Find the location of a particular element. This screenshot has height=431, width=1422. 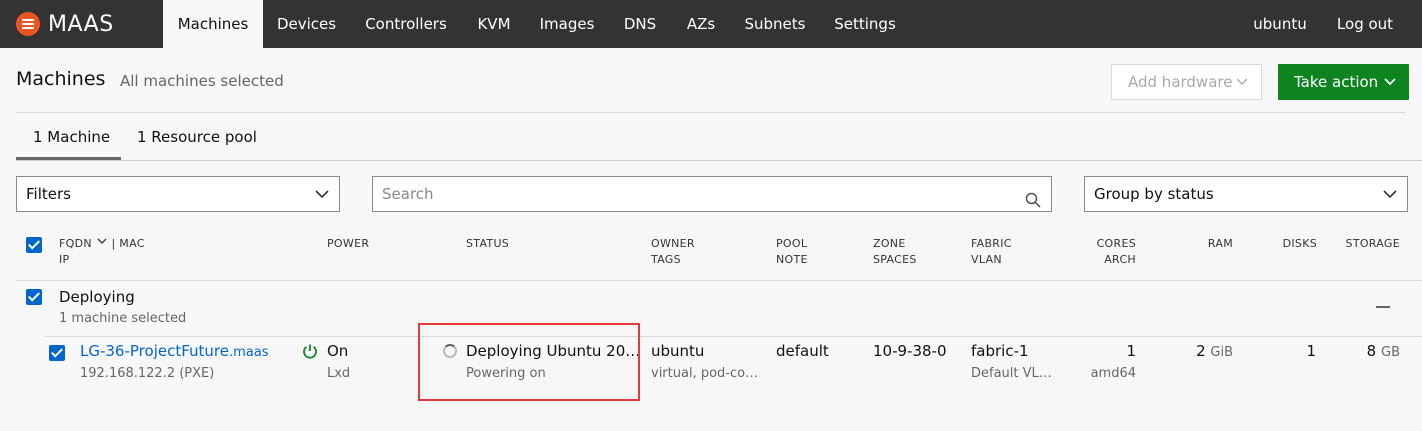

col-fqdn-header: FQDN | MAC is located at coordinates (102, 244).